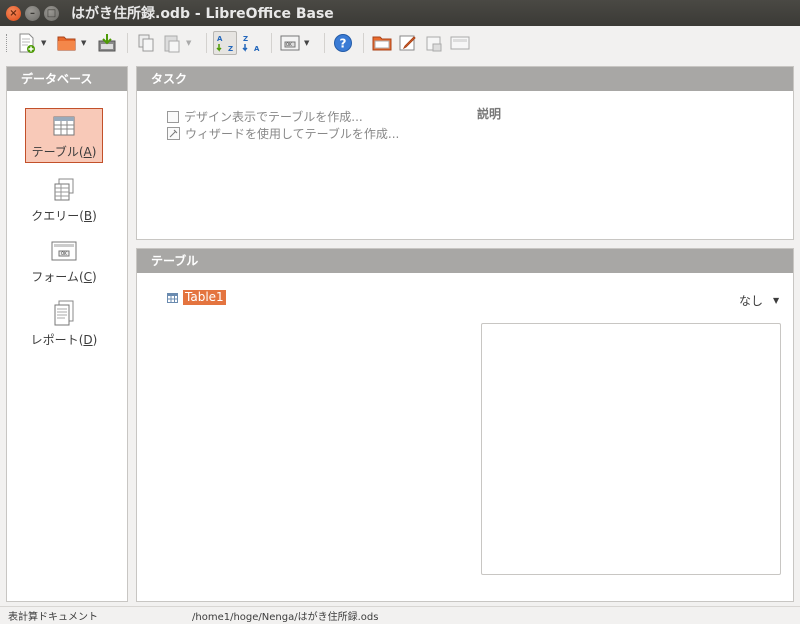 The height and width of the screenshot is (624, 800). What do you see at coordinates (465, 261) in the screenshot?
I see `tables-panel-title: テーブル` at bounding box center [465, 261].